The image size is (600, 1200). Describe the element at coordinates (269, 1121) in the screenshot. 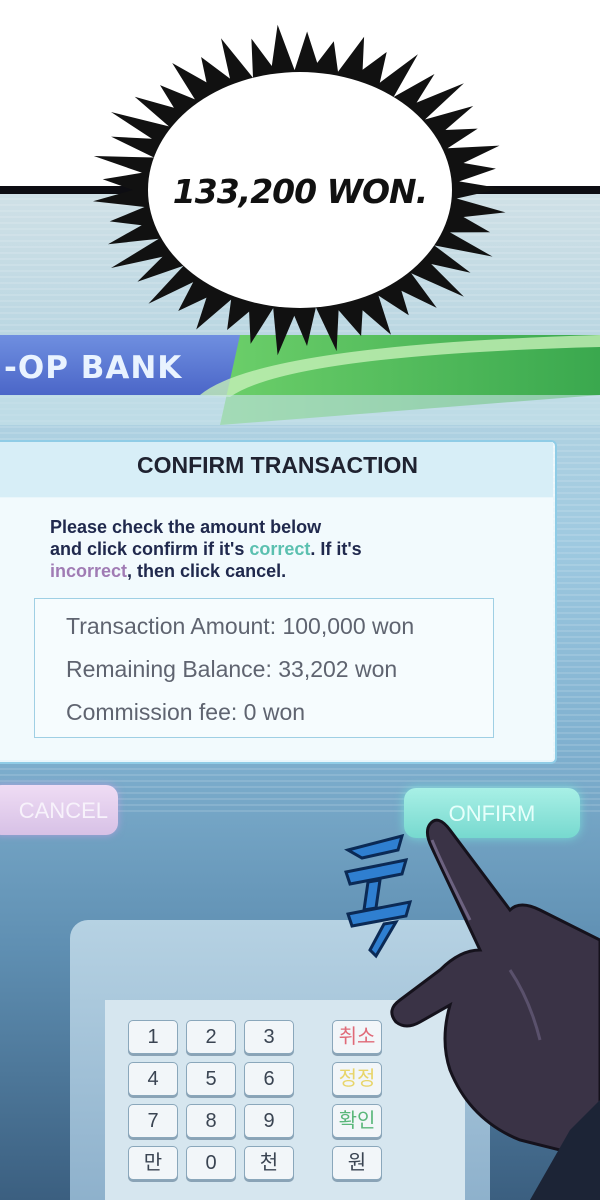

I see `keypad-key: 9` at that location.